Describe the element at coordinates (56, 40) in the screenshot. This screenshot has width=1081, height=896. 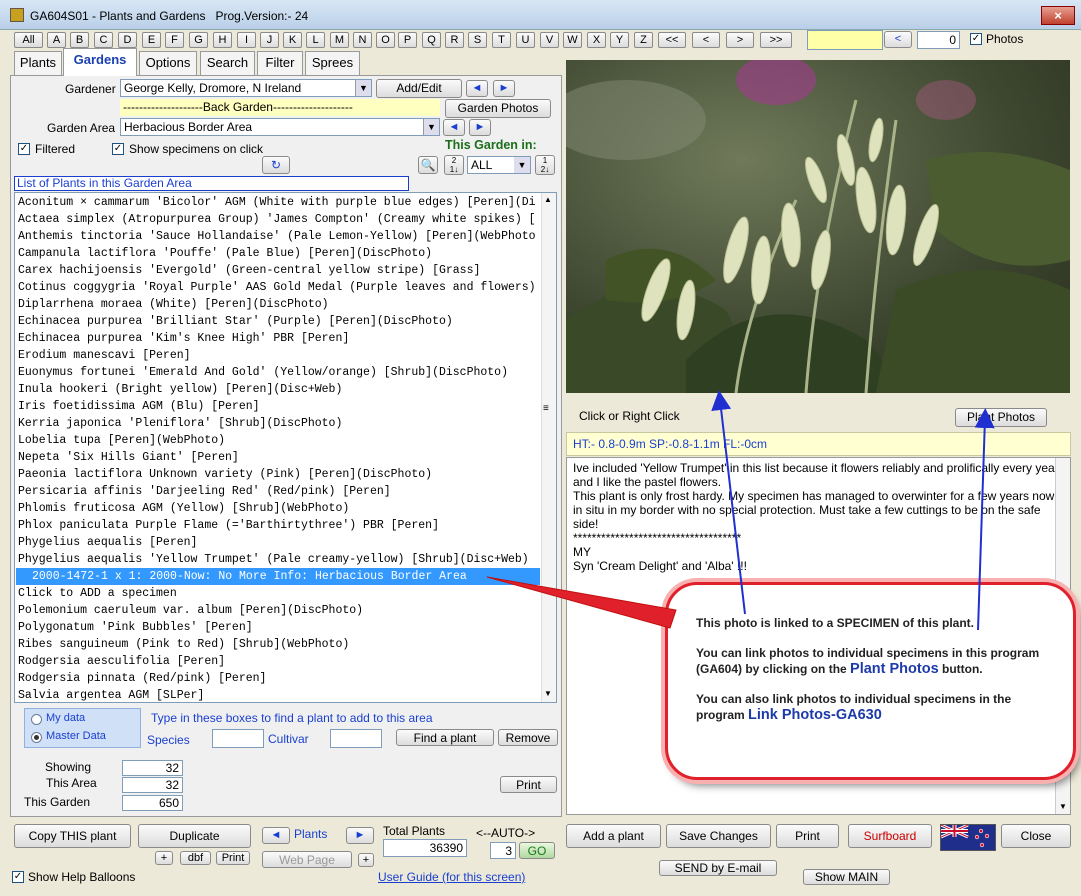
I see `letter-button-a: A` at that location.